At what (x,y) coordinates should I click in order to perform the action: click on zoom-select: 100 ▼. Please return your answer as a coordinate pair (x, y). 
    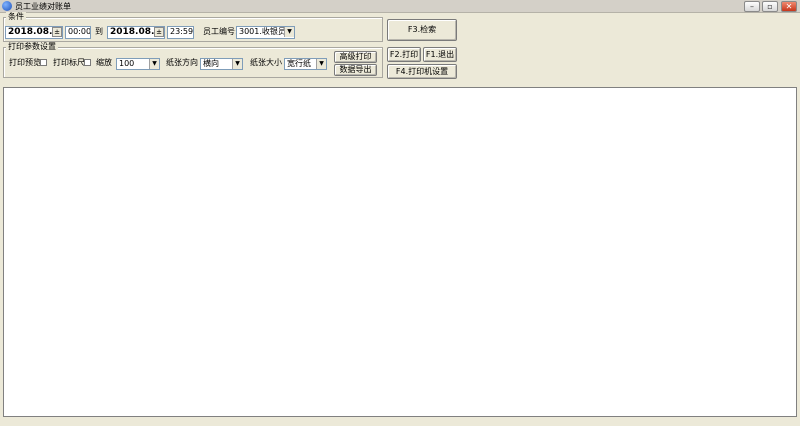
    Looking at the image, I should click on (138, 64).